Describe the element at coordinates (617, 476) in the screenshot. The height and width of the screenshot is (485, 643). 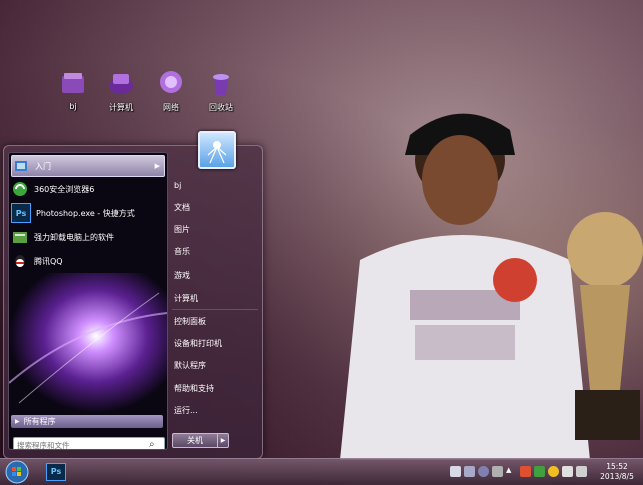
I see `clock-date: 2013/8/5` at that location.